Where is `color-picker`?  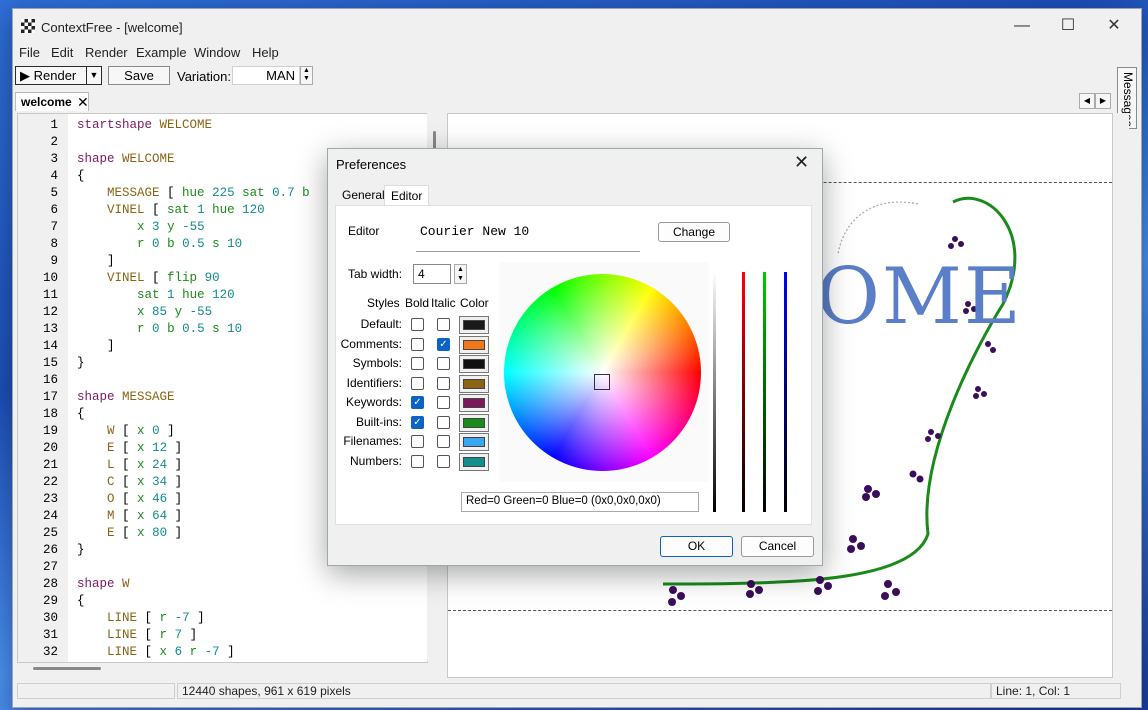 color-picker is located at coordinates (604, 372).